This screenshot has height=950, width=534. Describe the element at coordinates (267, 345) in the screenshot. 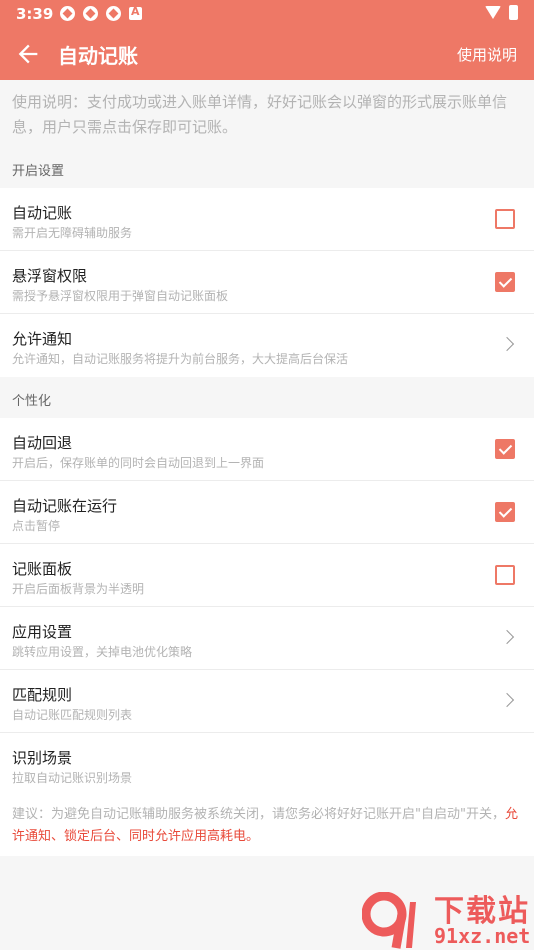

I see `setting-row-allow-notification: 允许通知 允许通知，自动记账服务将提升为前台服务，大大提高后台保活` at that location.